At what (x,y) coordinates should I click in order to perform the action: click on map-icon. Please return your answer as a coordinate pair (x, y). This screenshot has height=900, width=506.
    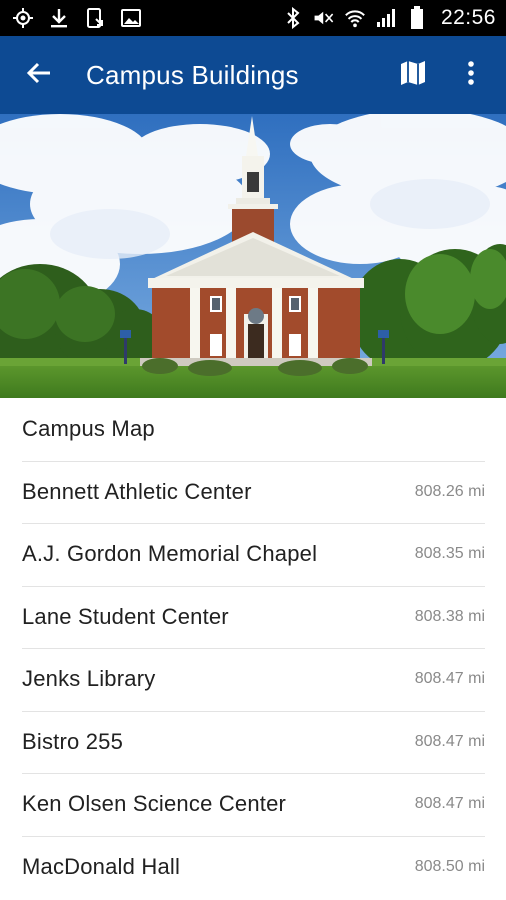
    Looking at the image, I should click on (413, 75).